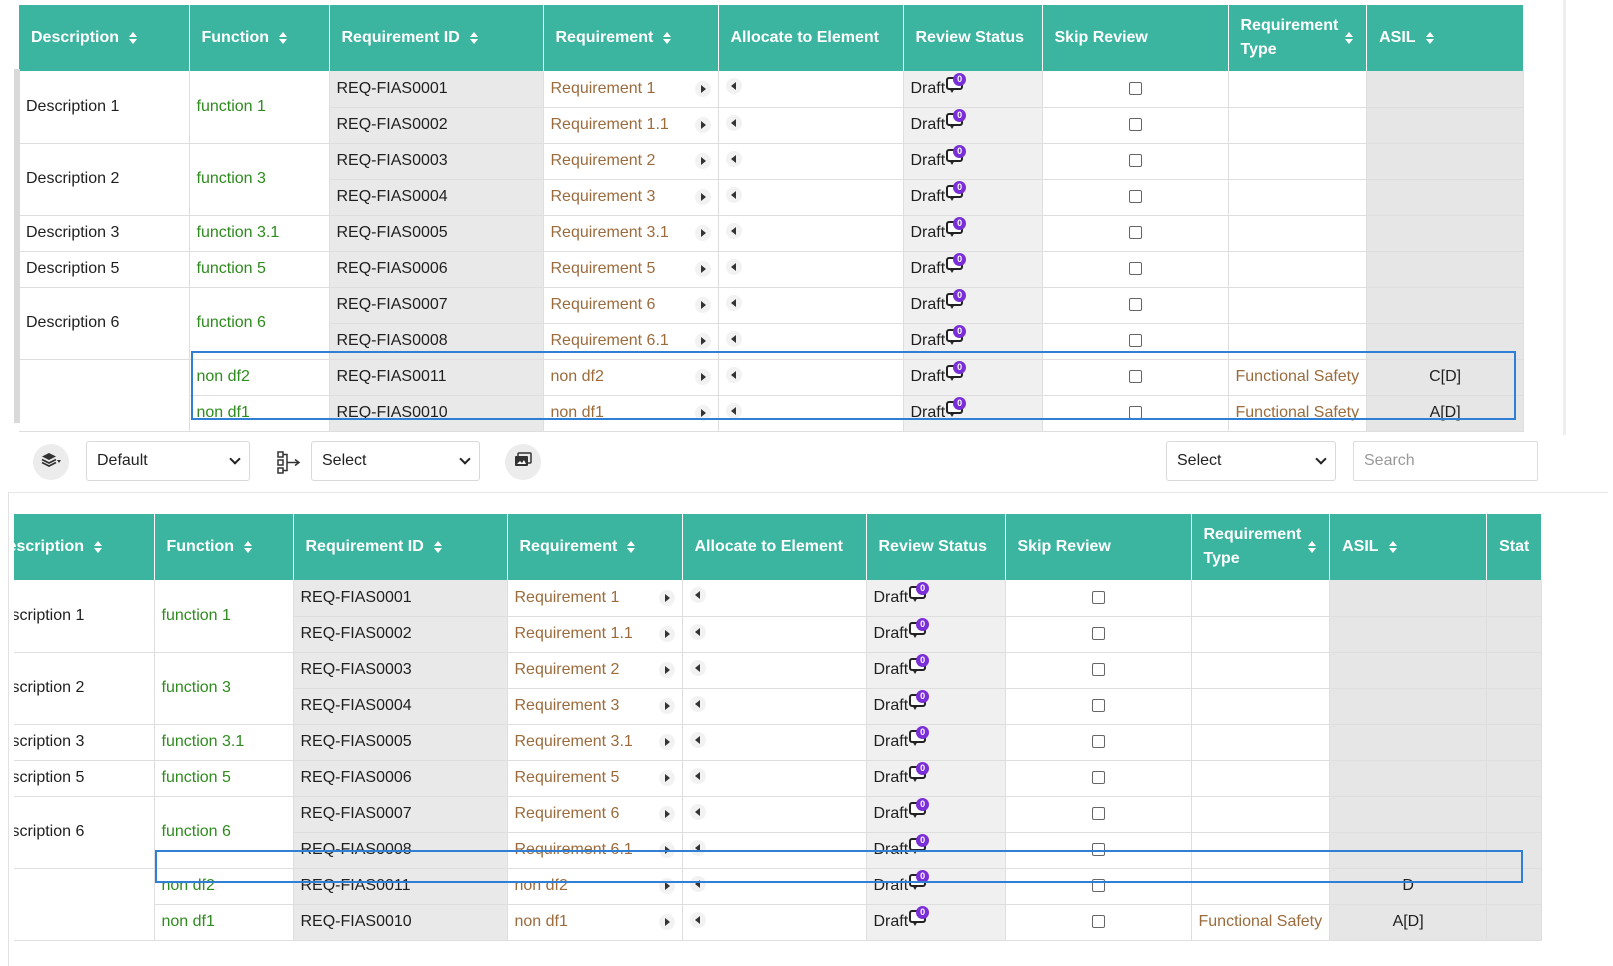 The width and height of the screenshot is (1613, 966). Describe the element at coordinates (259, 38) in the screenshot. I see `column-header-function: Function` at that location.